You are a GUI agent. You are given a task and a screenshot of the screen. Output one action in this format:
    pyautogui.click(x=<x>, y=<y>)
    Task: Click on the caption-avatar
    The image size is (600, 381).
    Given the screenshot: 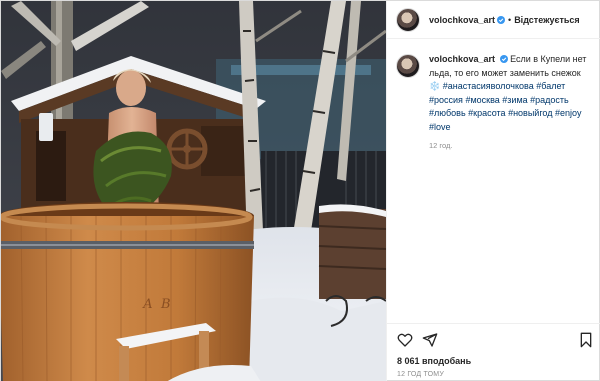 What is the action you would take?
    pyautogui.click(x=408, y=66)
    